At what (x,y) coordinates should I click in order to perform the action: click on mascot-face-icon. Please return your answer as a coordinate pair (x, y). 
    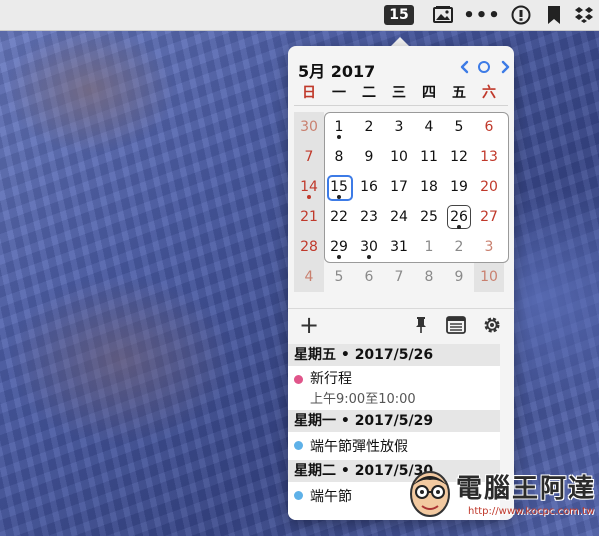
    Looking at the image, I should click on (430, 494).